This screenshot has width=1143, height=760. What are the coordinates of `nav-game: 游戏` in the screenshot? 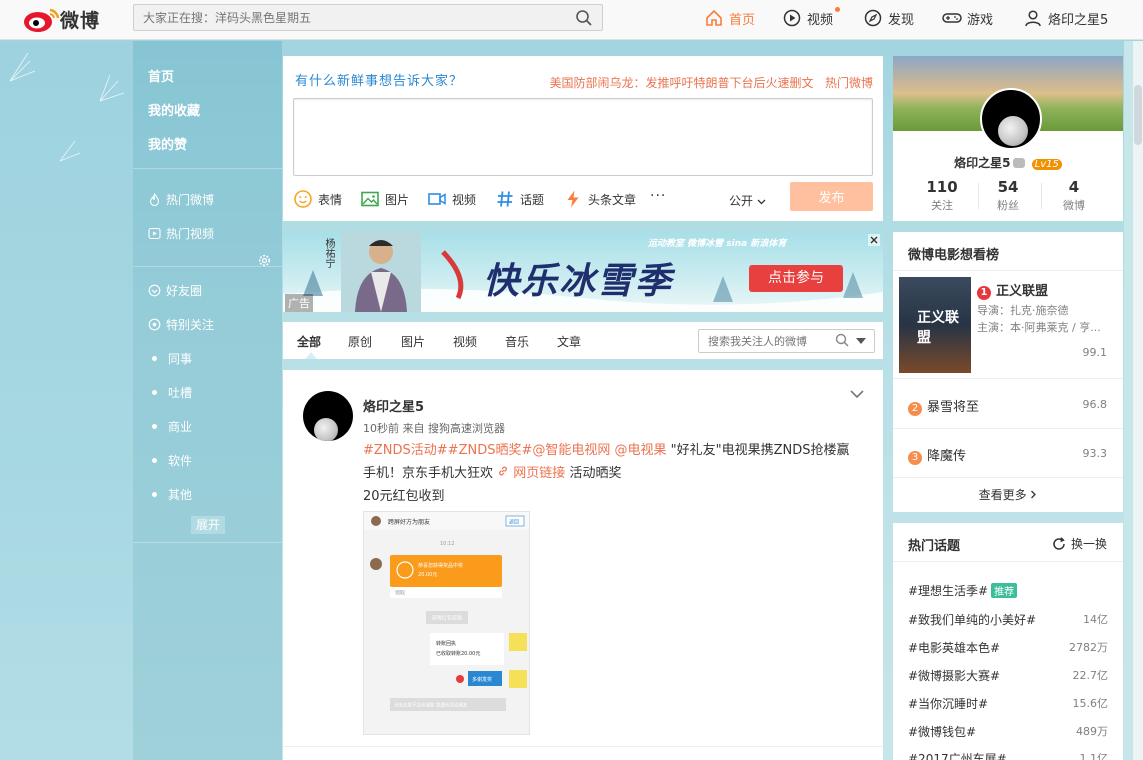 It's located at (967, 18).